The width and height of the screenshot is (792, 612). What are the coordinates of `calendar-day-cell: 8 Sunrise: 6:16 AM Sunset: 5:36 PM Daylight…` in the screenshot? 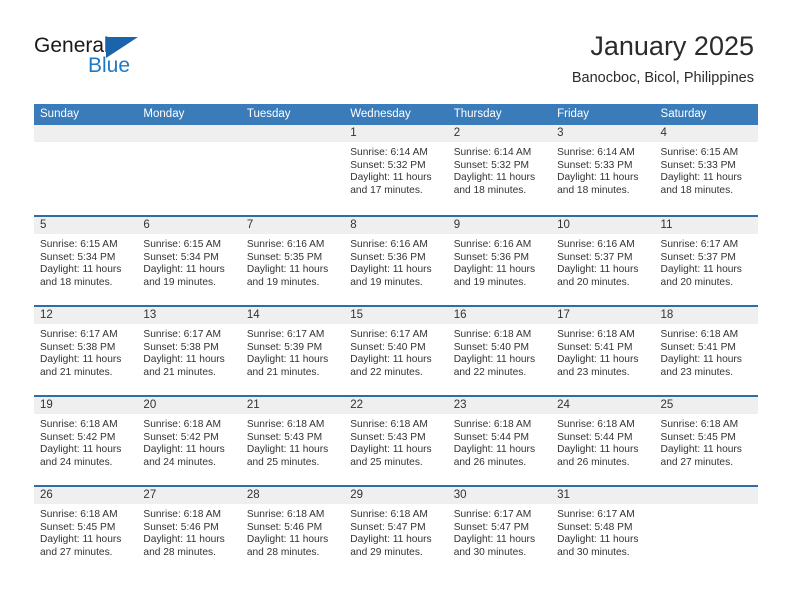 It's located at (396, 261).